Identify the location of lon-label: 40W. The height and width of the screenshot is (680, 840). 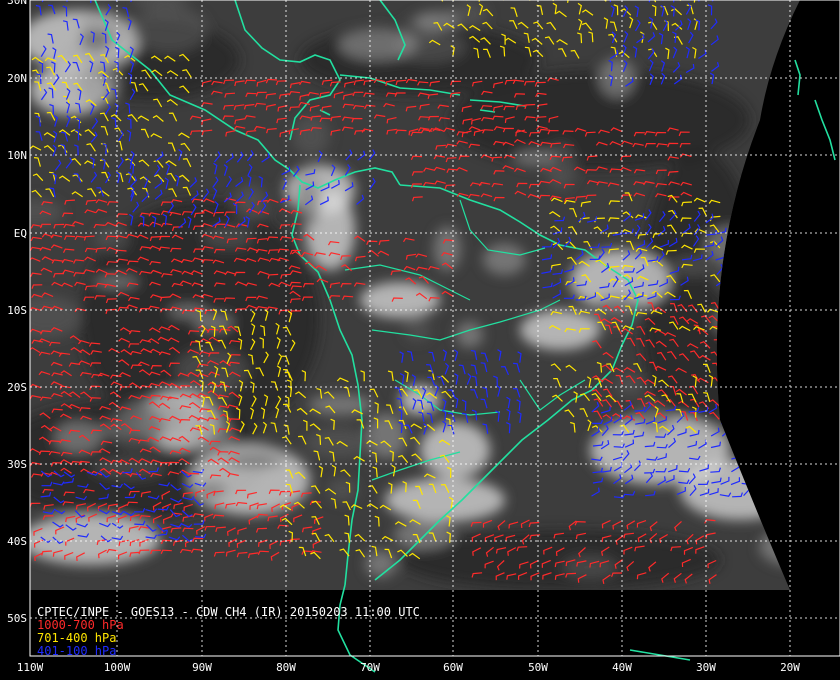
(622, 667).